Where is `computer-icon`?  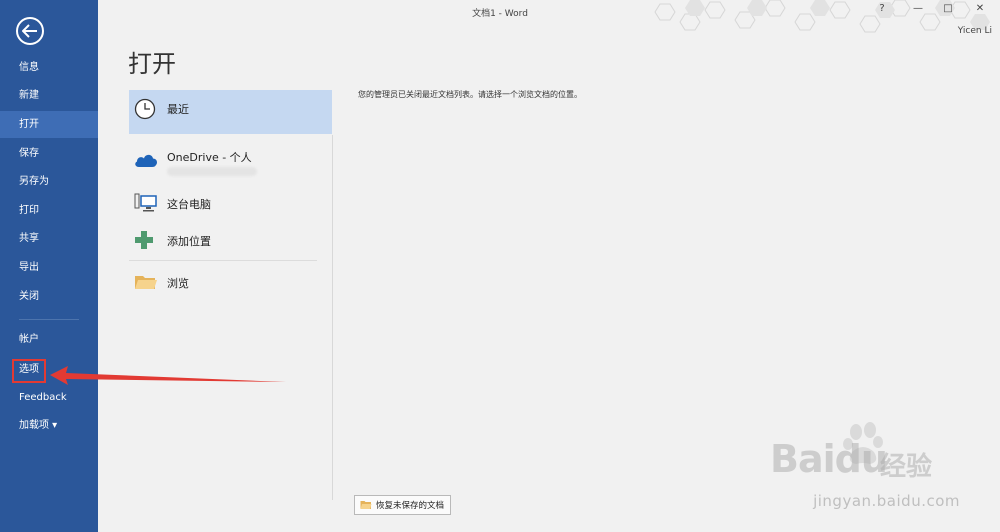 computer-icon is located at coordinates (145, 202).